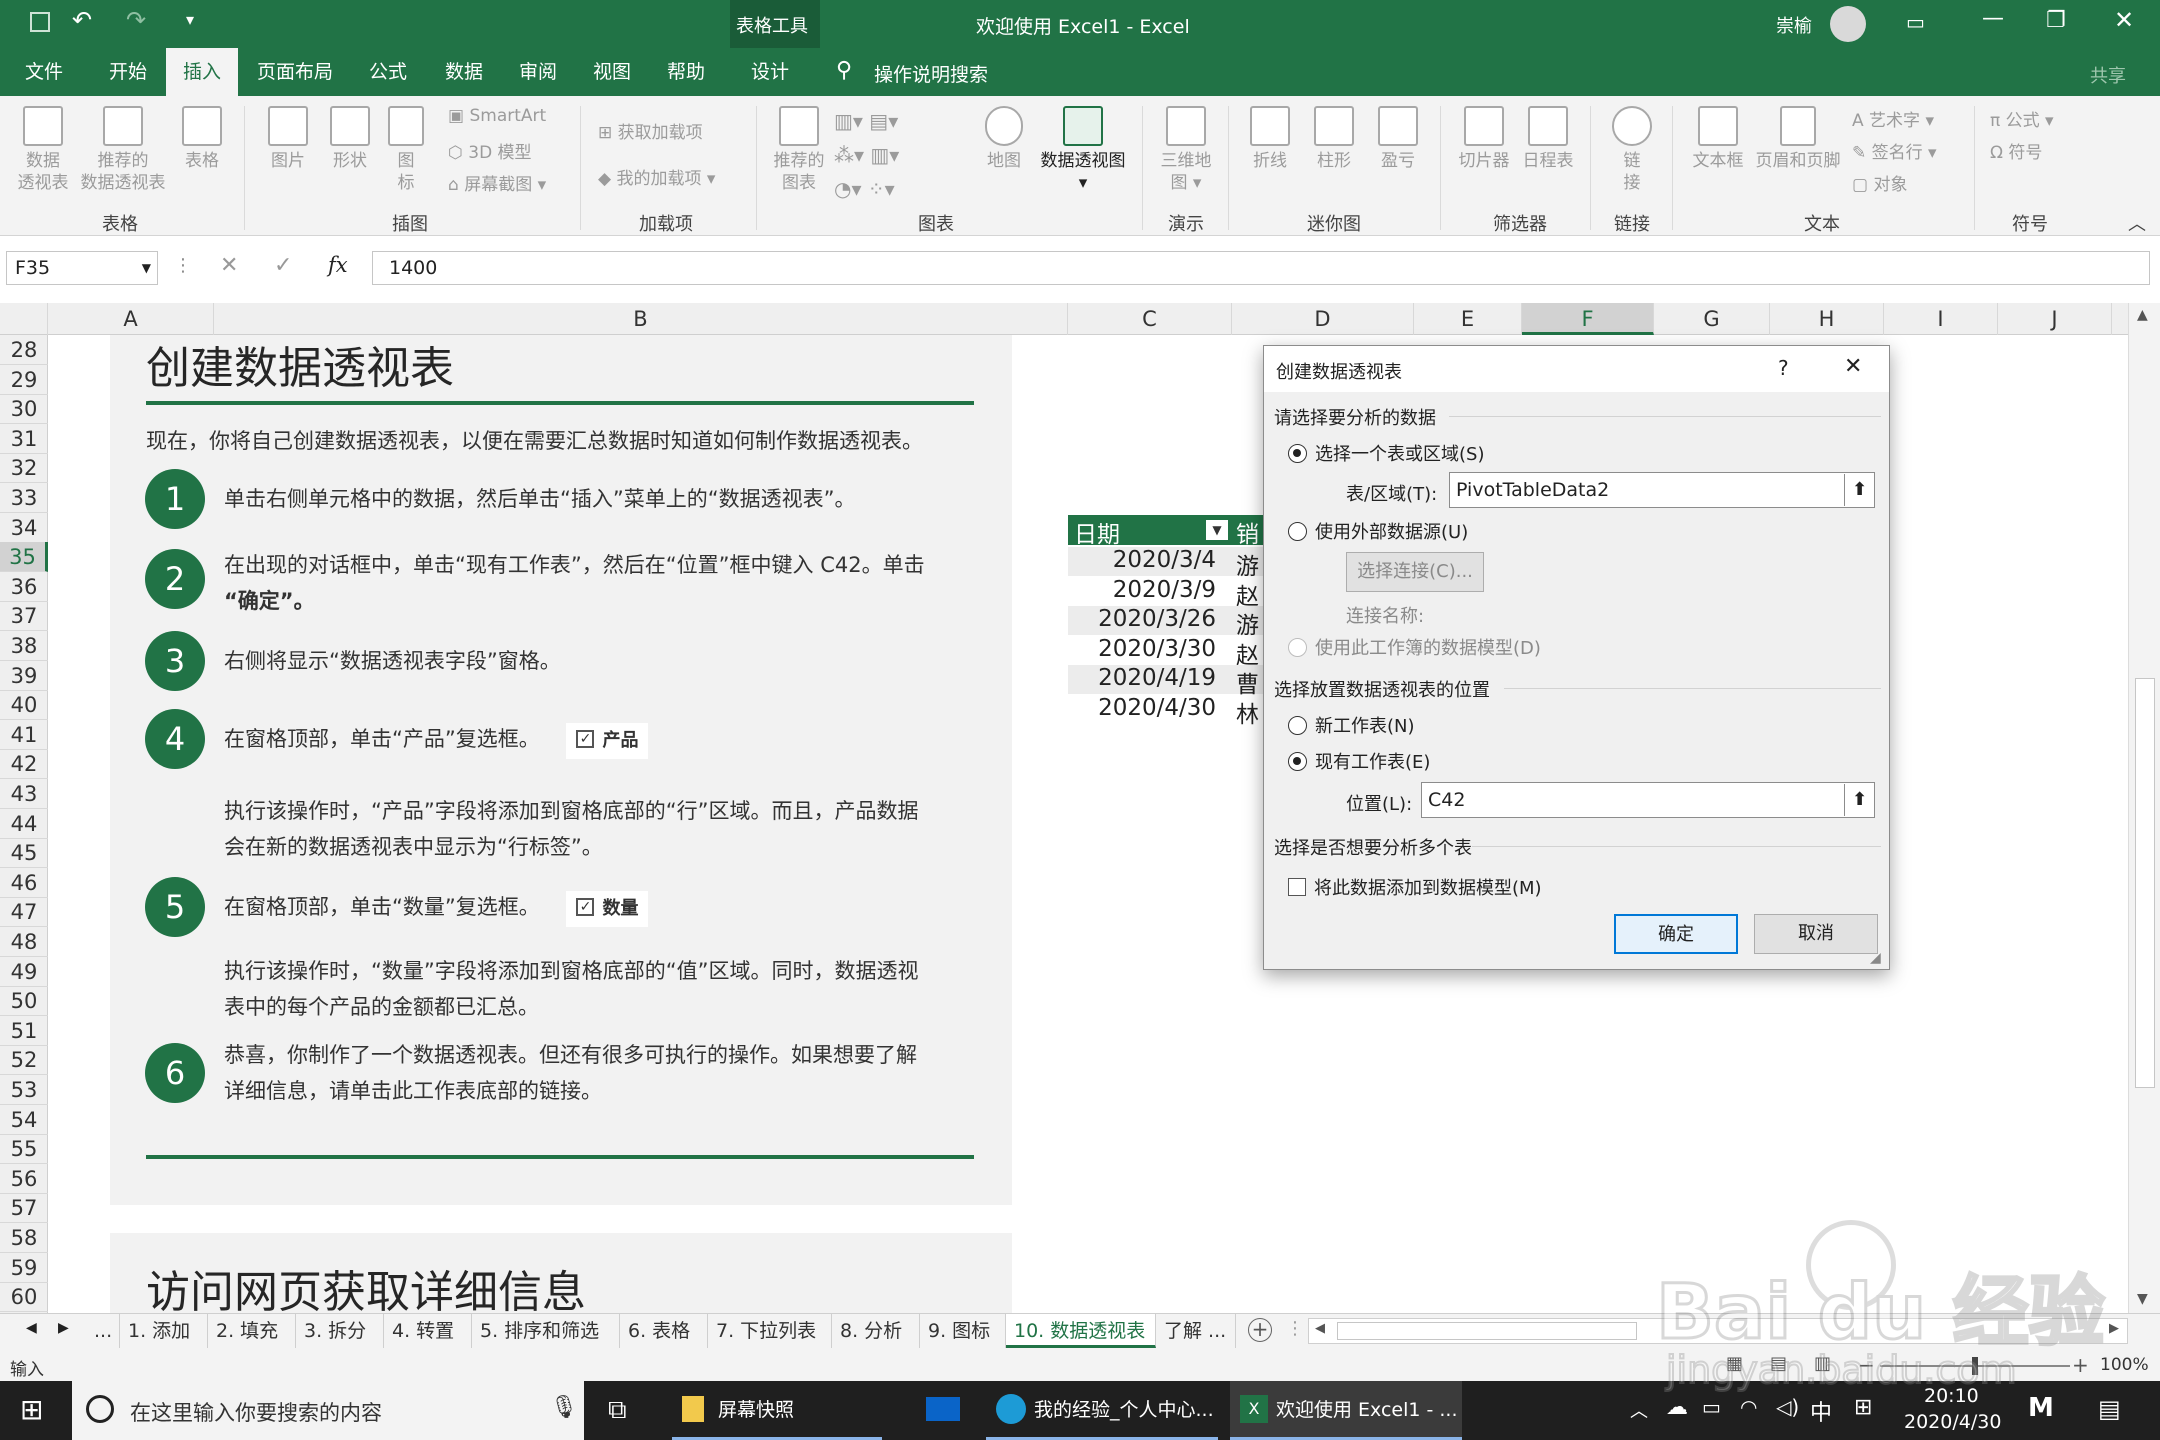 The height and width of the screenshot is (1440, 2160). Describe the element at coordinates (963, 1331) in the screenshot. I see `sheet-tab: 9. 图标` at that location.